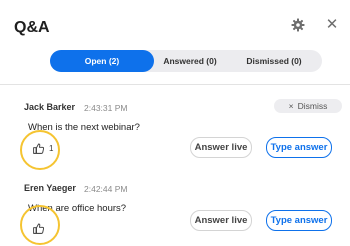  What do you see at coordinates (298, 25) in the screenshot?
I see `gear-icon` at bounding box center [298, 25].